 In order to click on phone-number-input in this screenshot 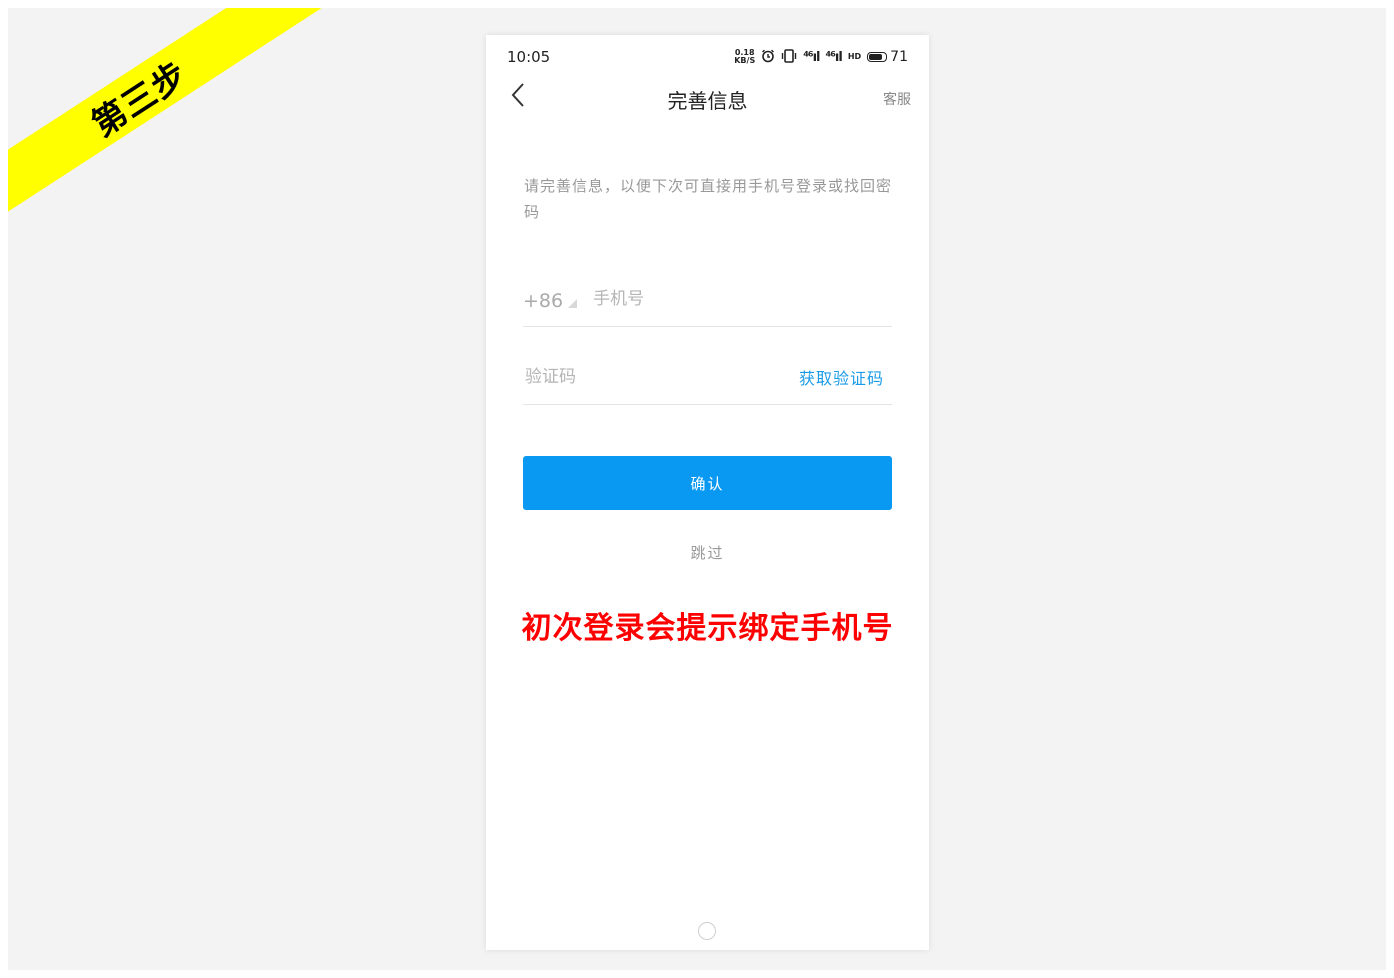, I will do `click(713, 298)`.